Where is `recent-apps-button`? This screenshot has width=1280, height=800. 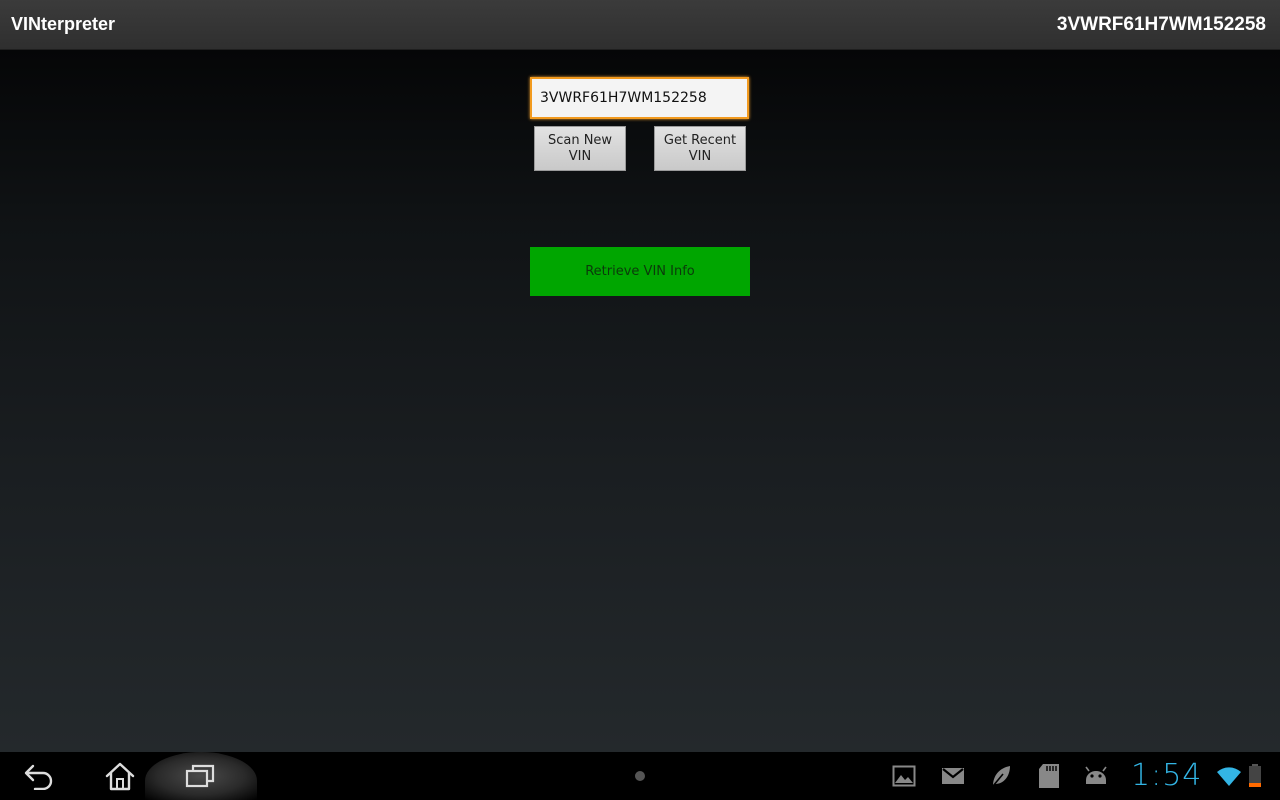 recent-apps-button is located at coordinates (200, 776).